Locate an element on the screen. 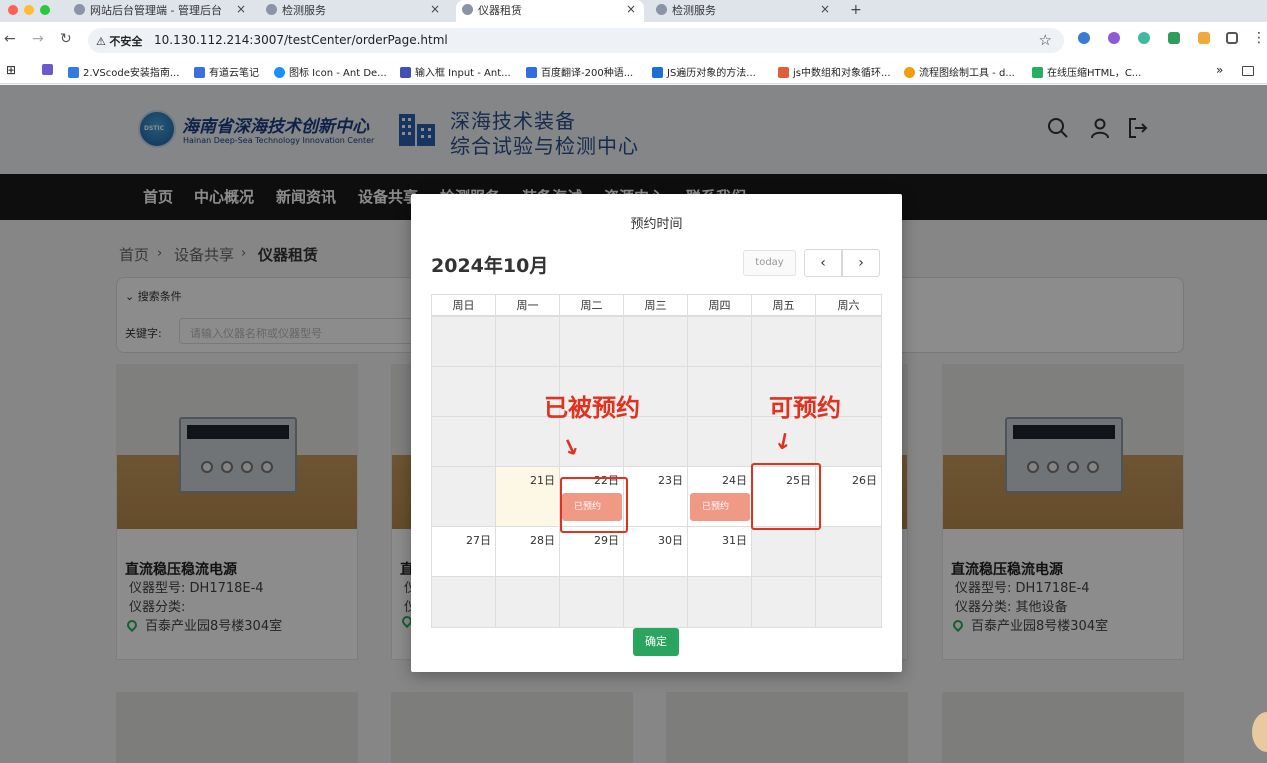 The height and width of the screenshot is (763, 1267). today-button: today is located at coordinates (769, 263).